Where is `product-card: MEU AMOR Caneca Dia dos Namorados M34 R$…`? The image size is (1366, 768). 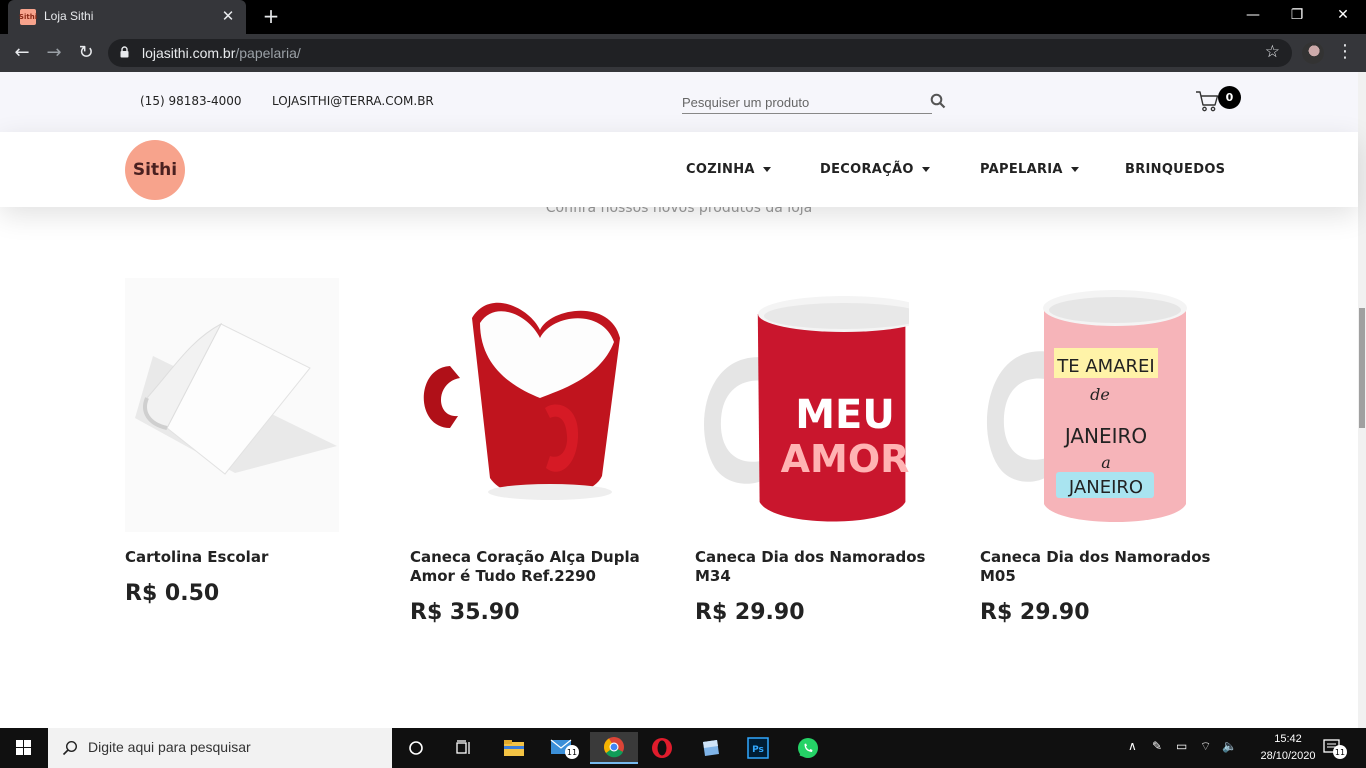 product-card: MEU AMOR Caneca Dia dos Namorados M34 R$… is located at coordinates (822, 451).